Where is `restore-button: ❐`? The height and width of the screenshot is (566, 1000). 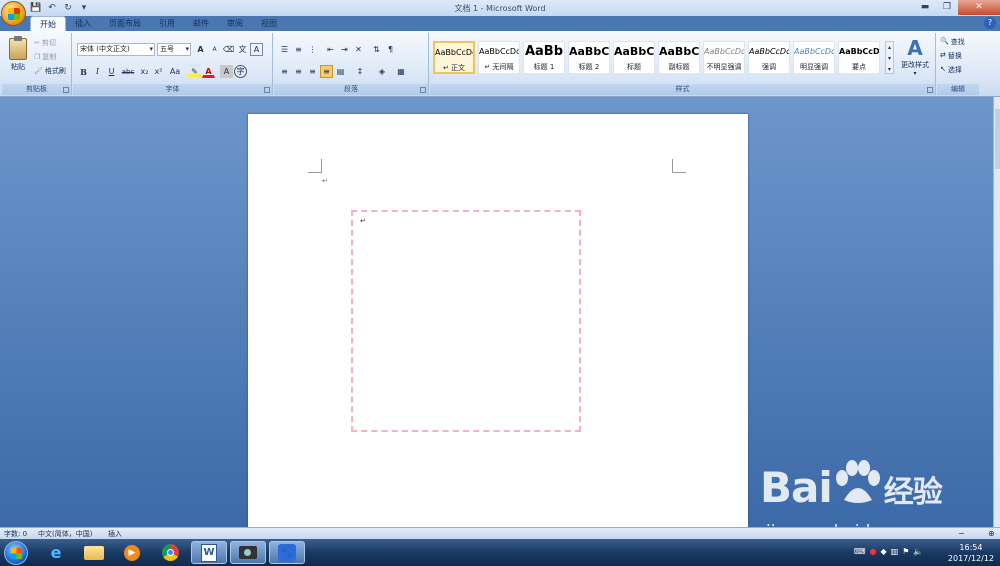
restore-button: ❐ is located at coordinates (947, 7).